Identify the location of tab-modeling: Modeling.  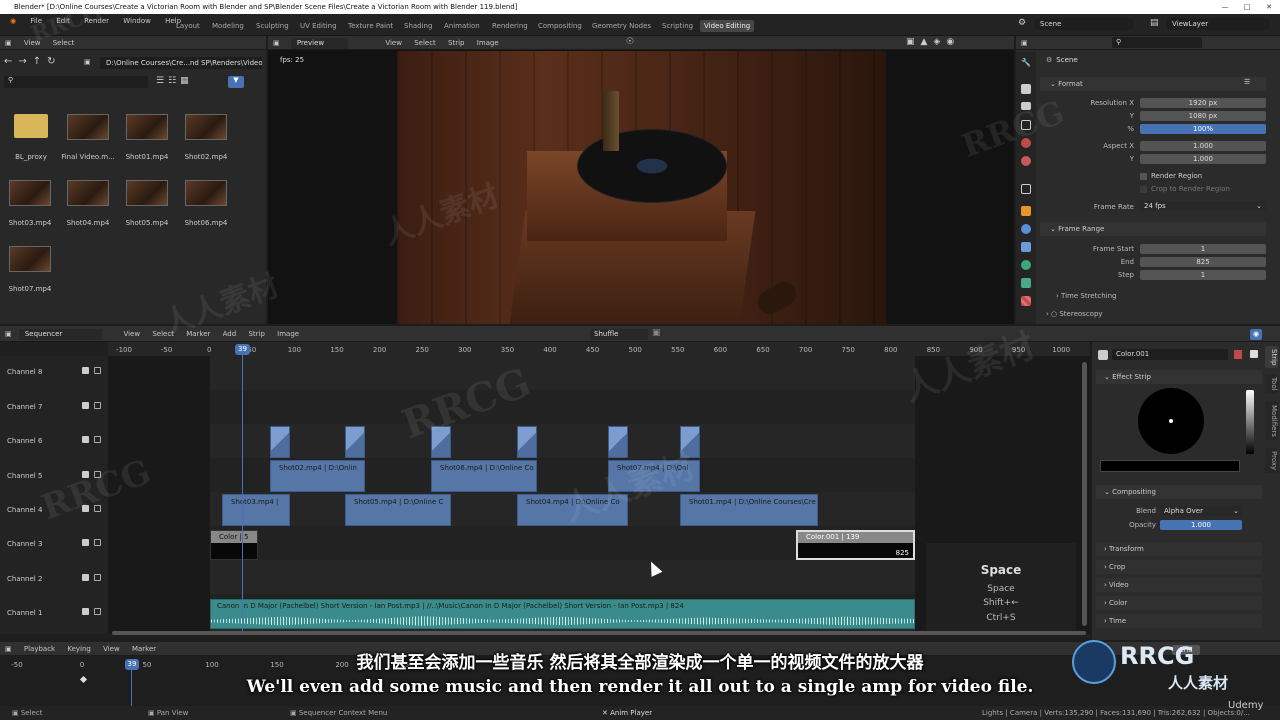
(228, 26).